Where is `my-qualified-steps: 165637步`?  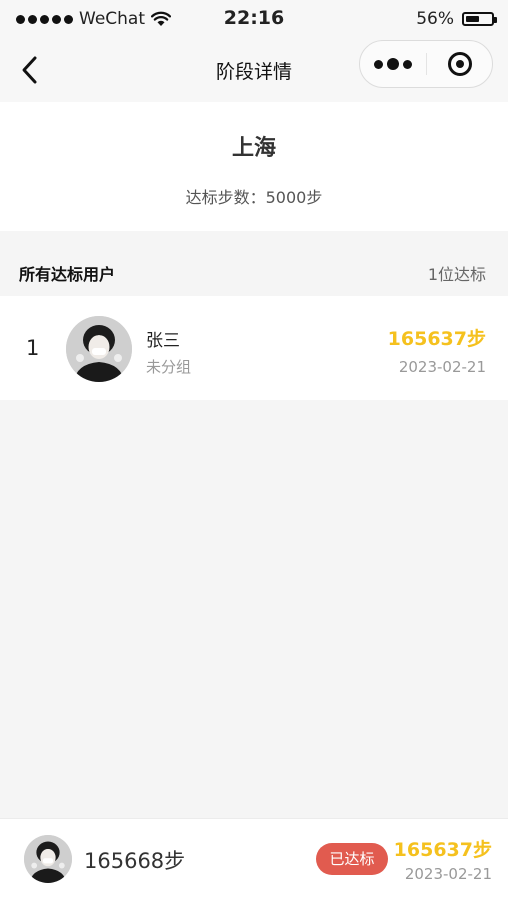
my-qualified-steps: 165637步 is located at coordinates (442, 850).